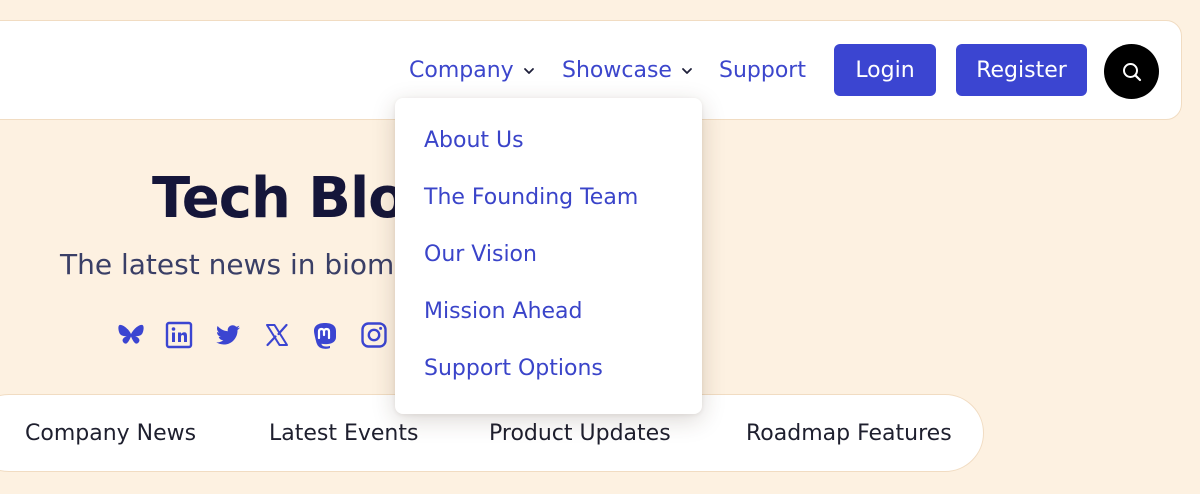 The image size is (1200, 494). I want to click on menu-item-mission-ahead: Mission Ahead, so click(503, 311).